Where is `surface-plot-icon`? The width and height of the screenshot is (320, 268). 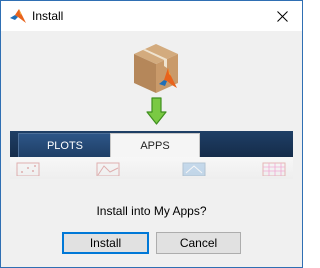
surface-plot-icon is located at coordinates (194, 169).